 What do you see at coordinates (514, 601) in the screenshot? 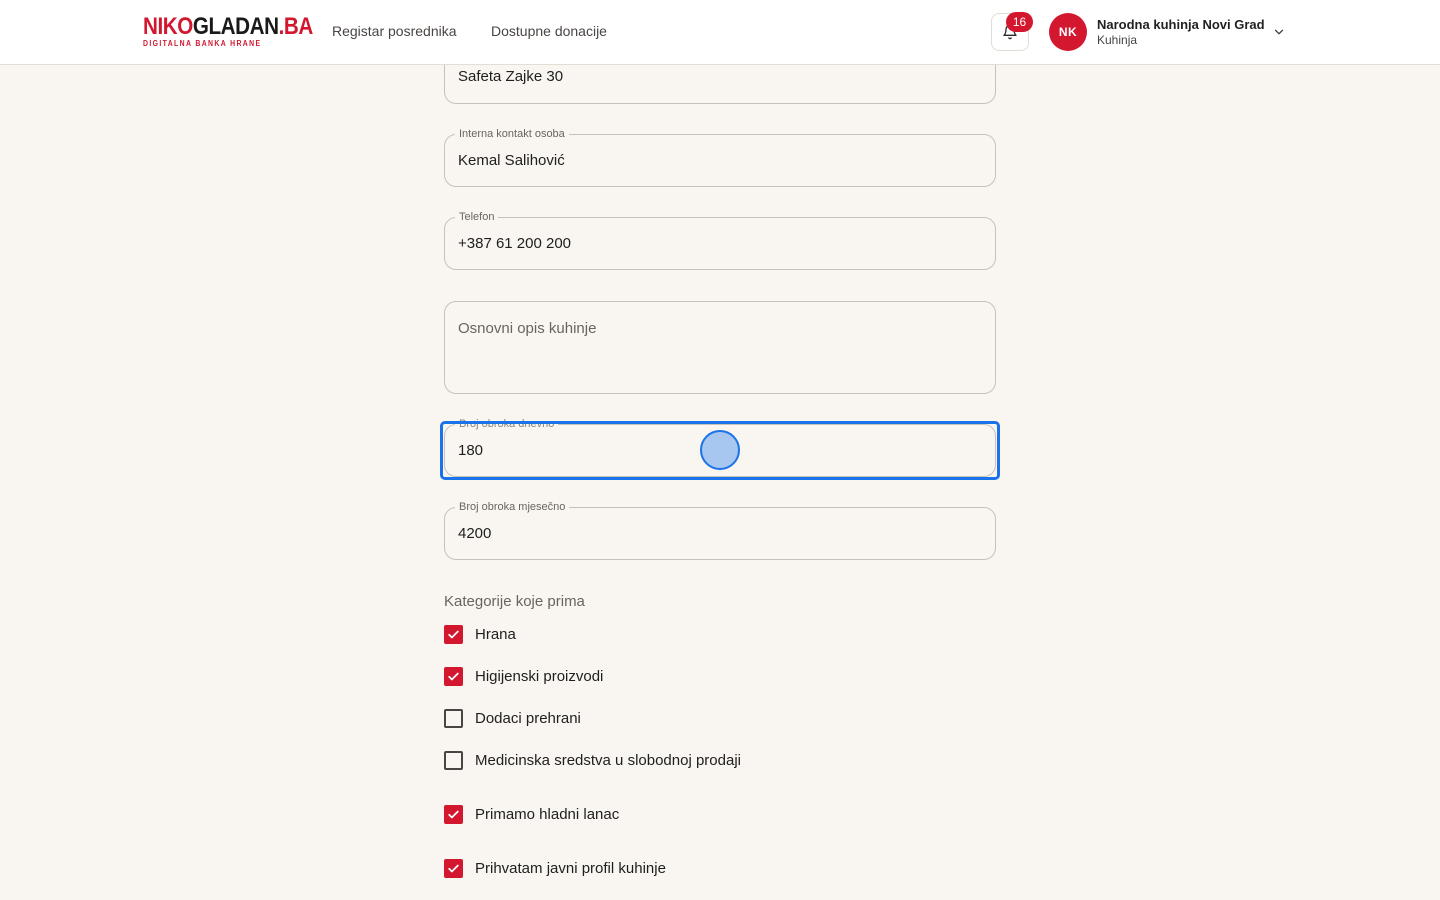
I see `categories-title: Kategorije koje prima` at bounding box center [514, 601].